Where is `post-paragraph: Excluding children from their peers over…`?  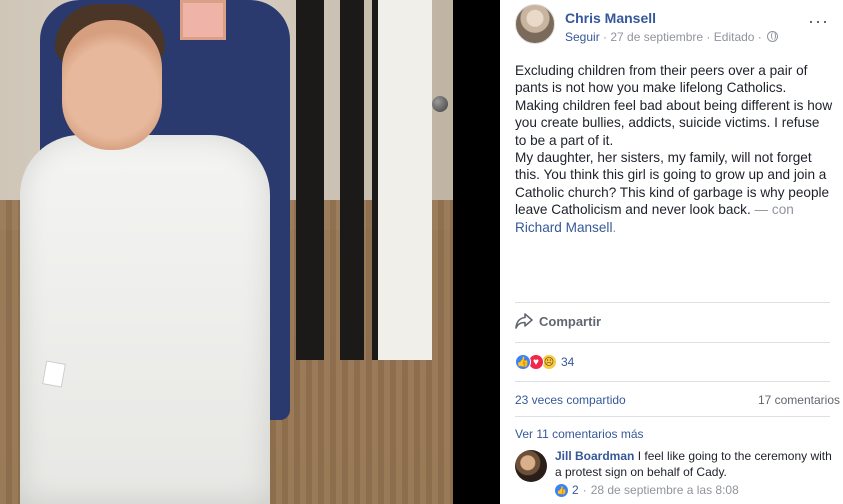 post-paragraph: Excluding children from their peers over… is located at coordinates (674, 105).